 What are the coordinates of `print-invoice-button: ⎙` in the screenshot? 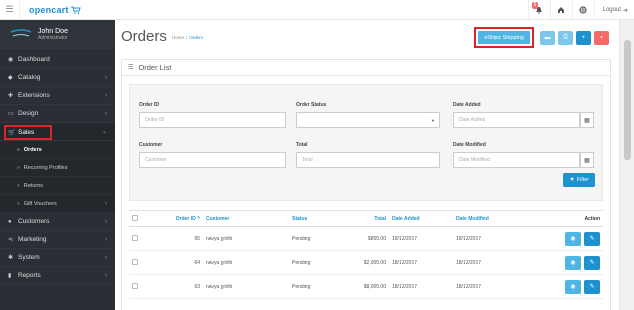 It's located at (565, 37).